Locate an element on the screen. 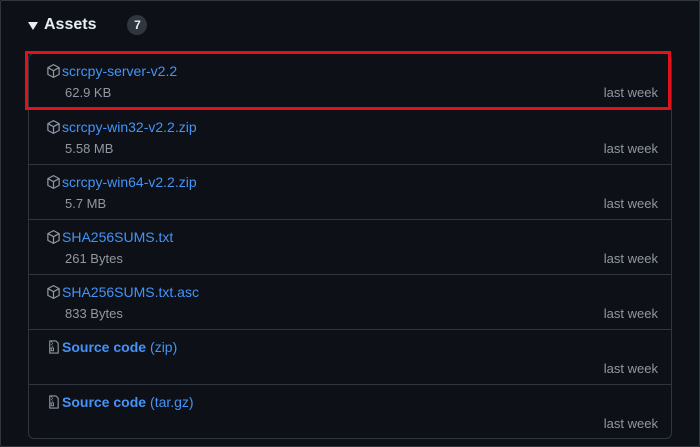  assets-header: Assets 7 is located at coordinates (88, 25).